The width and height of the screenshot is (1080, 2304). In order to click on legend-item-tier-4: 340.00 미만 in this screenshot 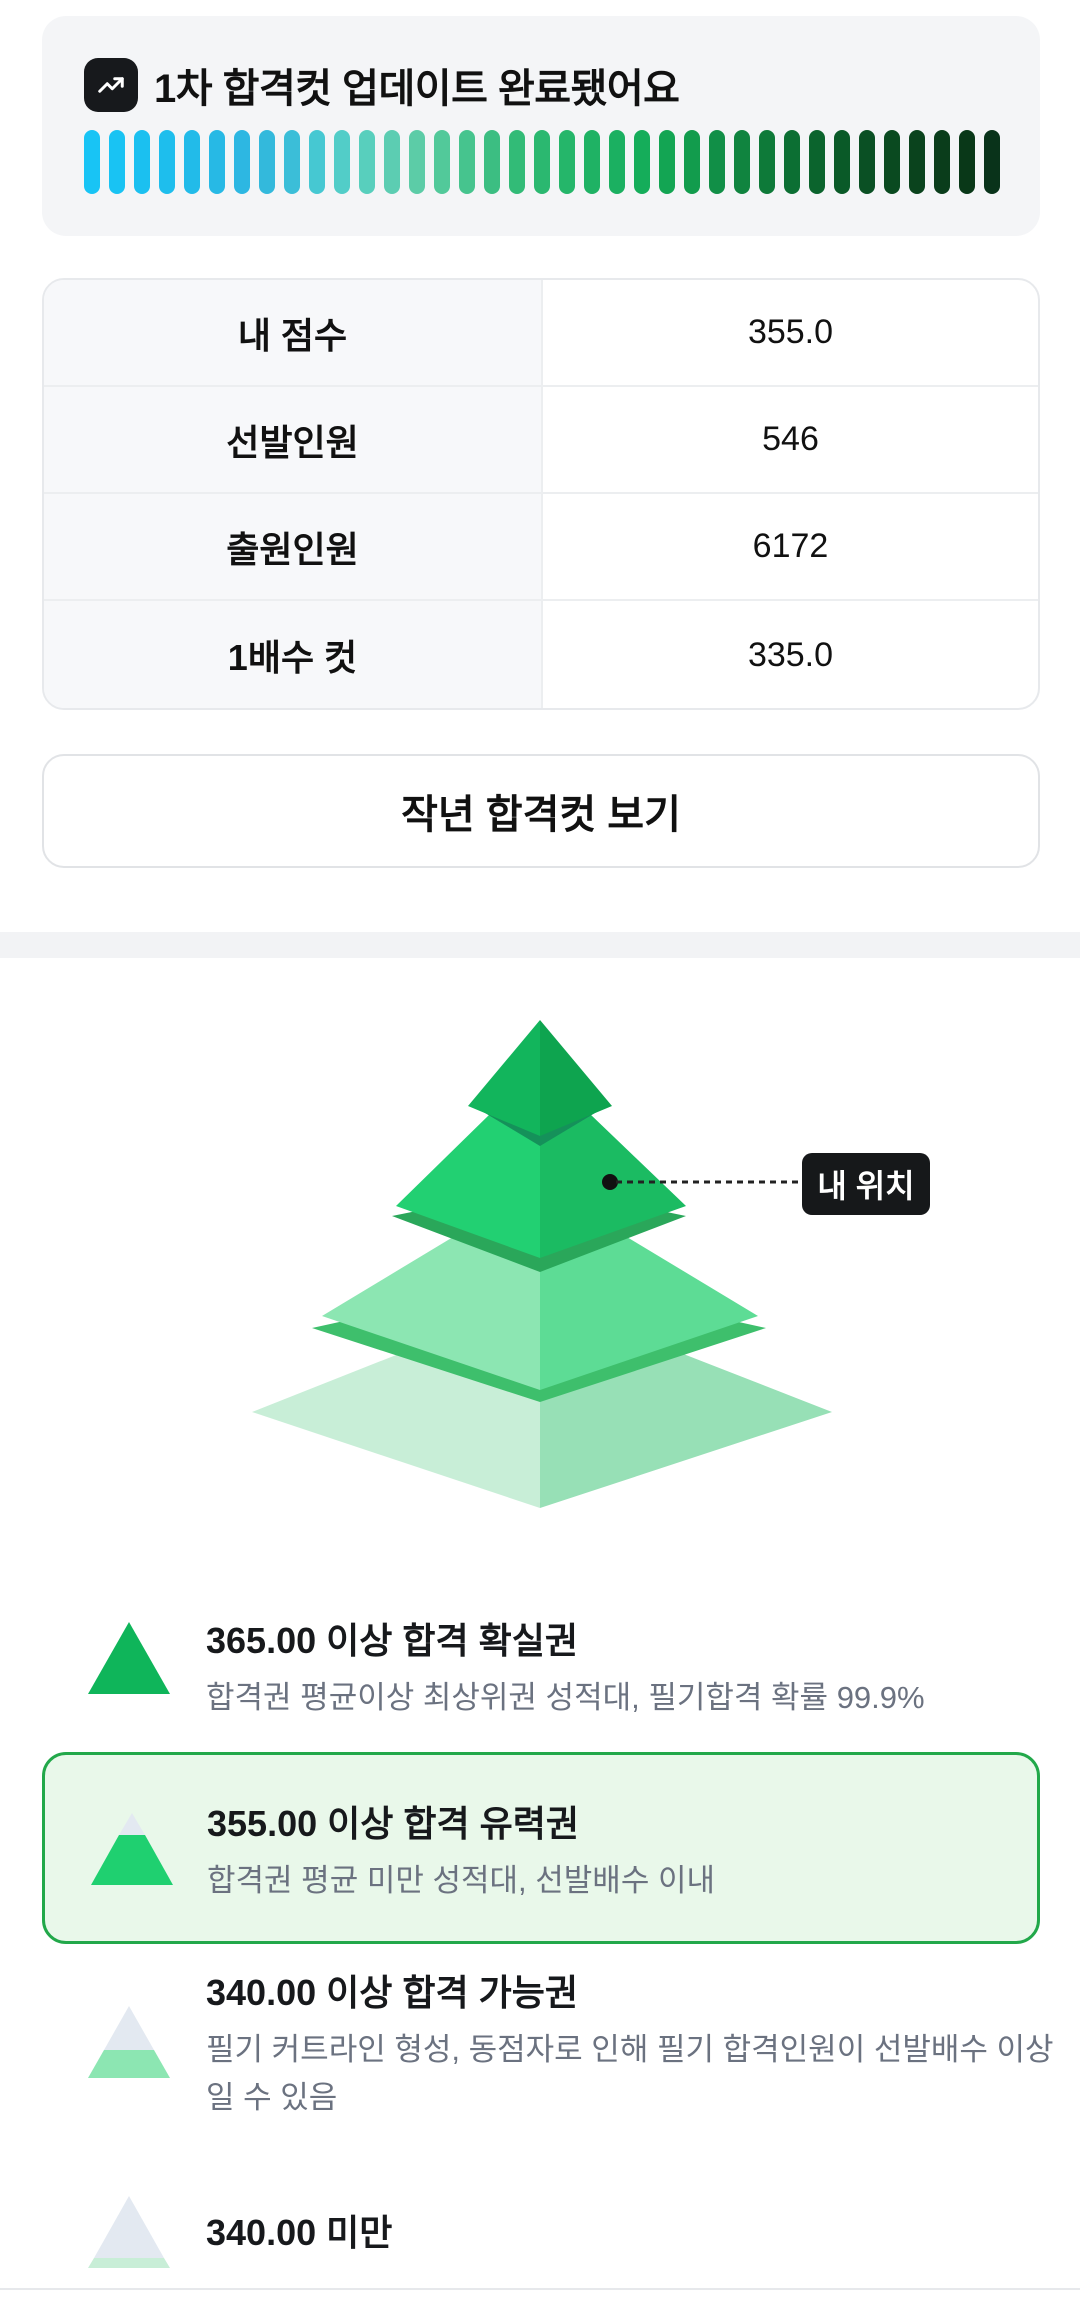, I will do `click(541, 2235)`.